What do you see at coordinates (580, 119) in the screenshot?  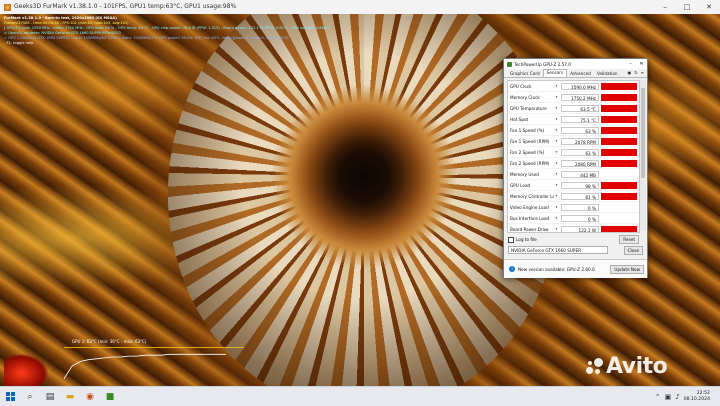 I see `sensor-value: 75.1 °C` at bounding box center [580, 119].